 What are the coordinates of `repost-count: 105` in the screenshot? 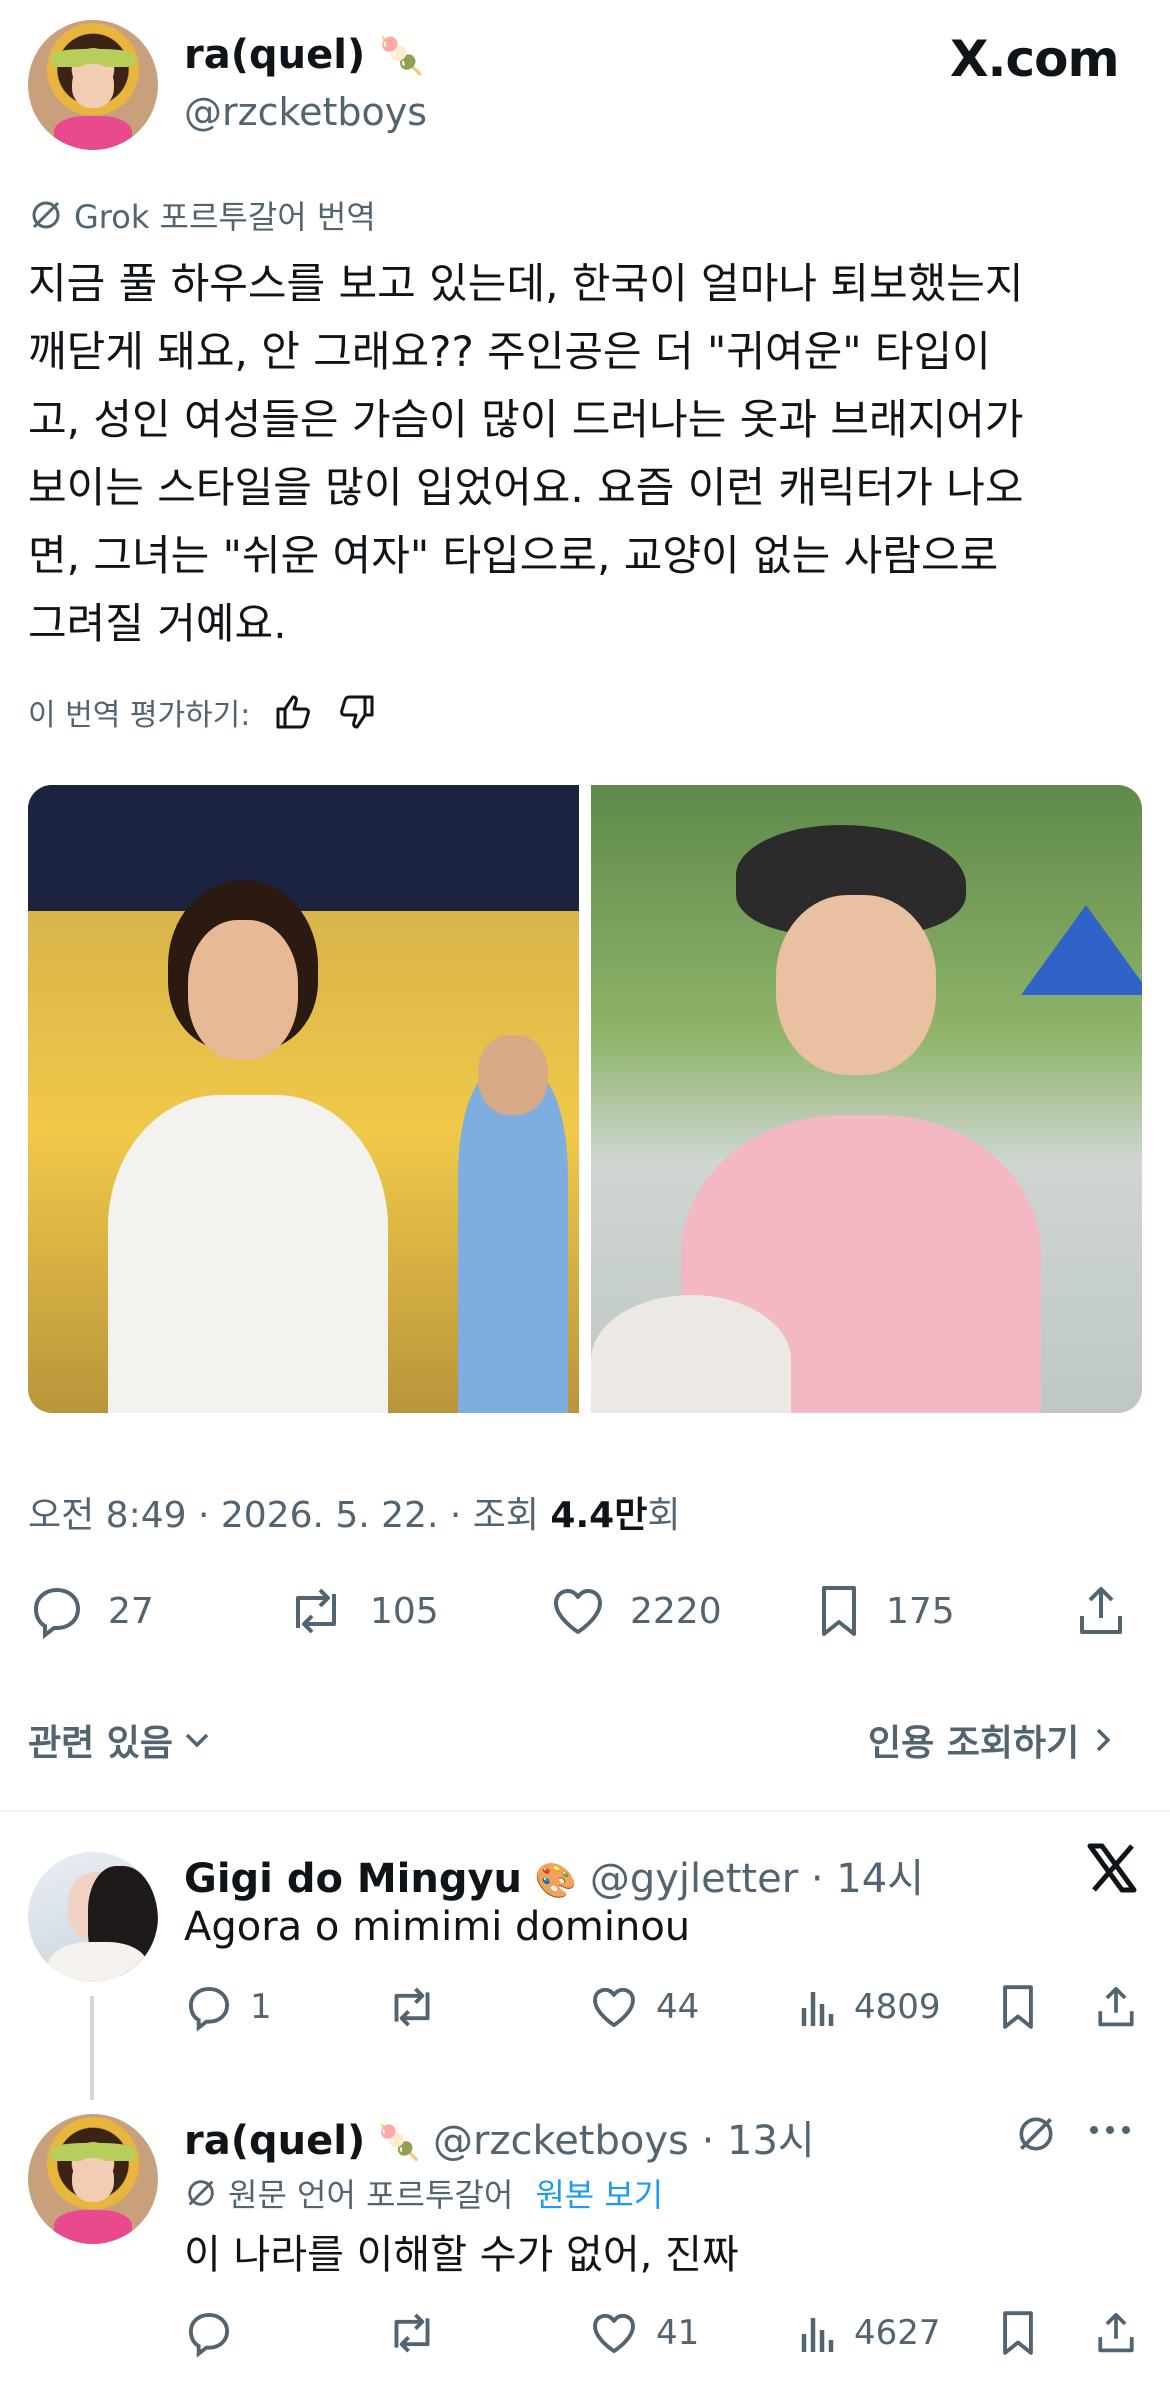 It's located at (404, 1611).